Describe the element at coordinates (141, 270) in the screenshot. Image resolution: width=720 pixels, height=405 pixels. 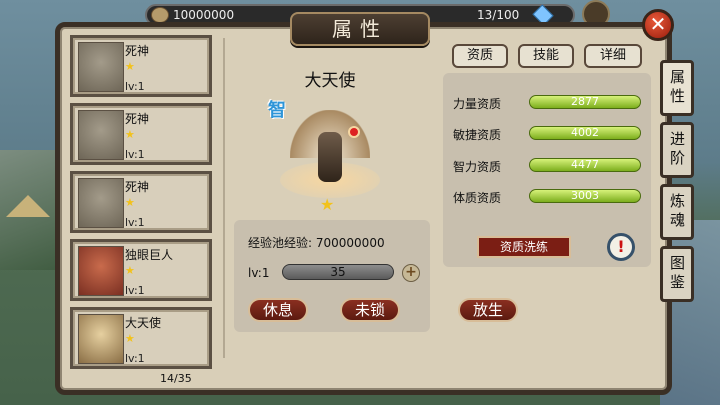
I see `hero-card: 独眼巨人 ★ lv:1` at that location.